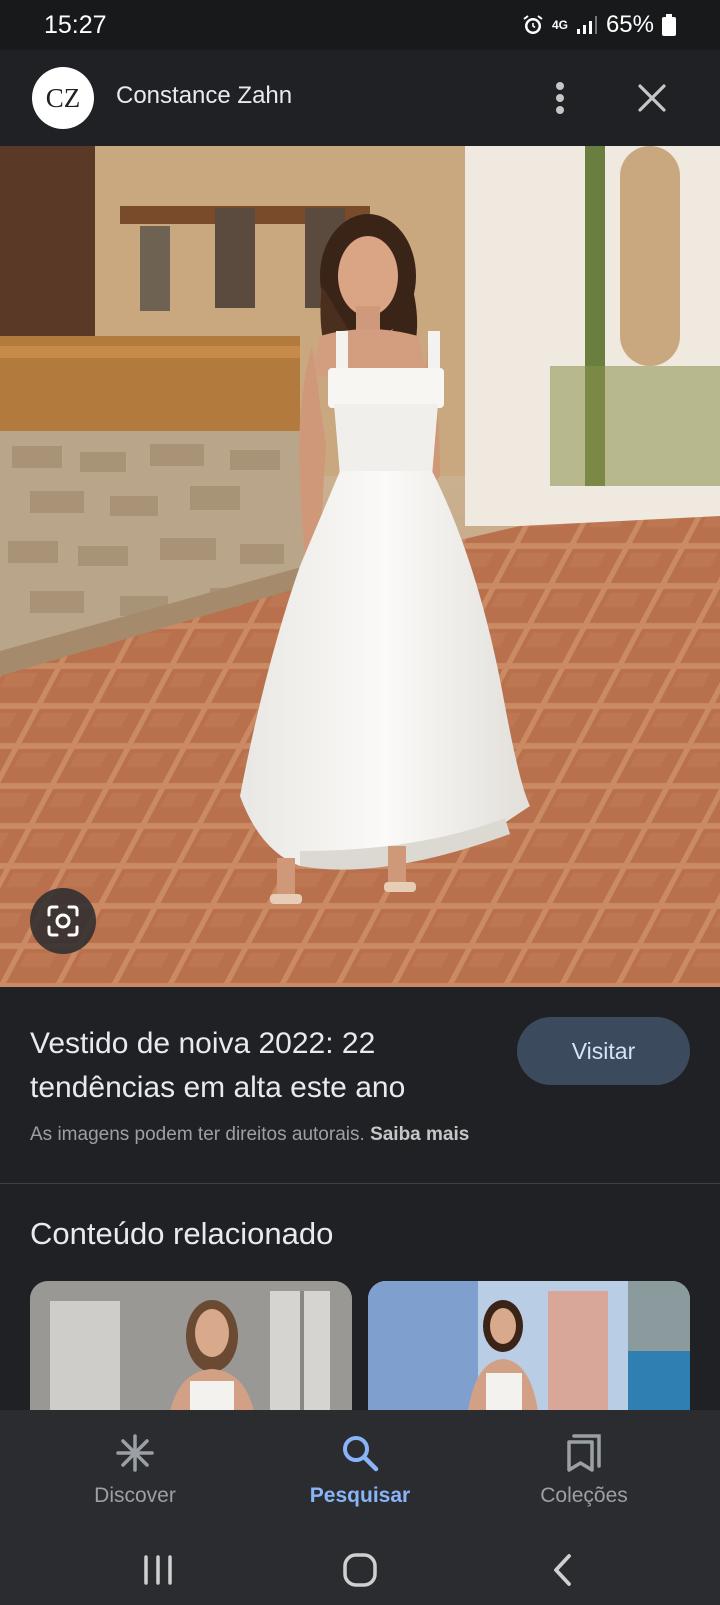 This screenshot has width=720, height=1605. I want to click on status-bar: 15:27 4G 65%, so click(360, 25).